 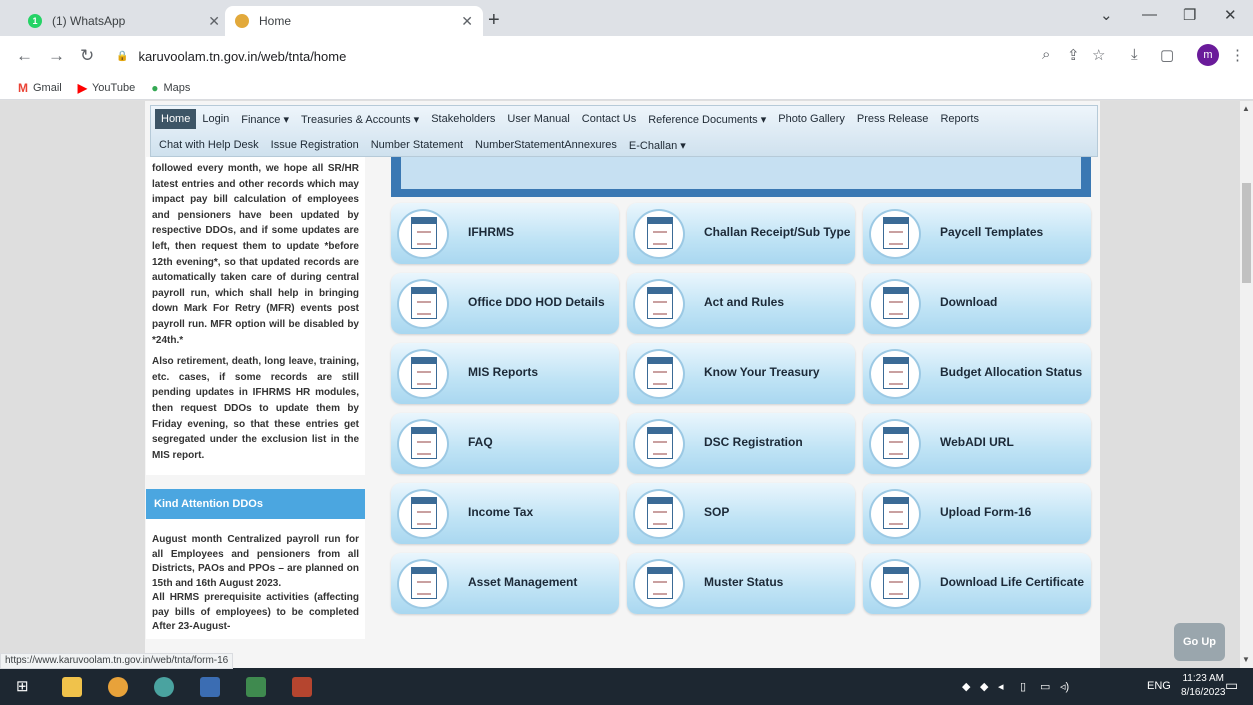 What do you see at coordinates (256, 687) in the screenshot?
I see `excel-icon` at bounding box center [256, 687].